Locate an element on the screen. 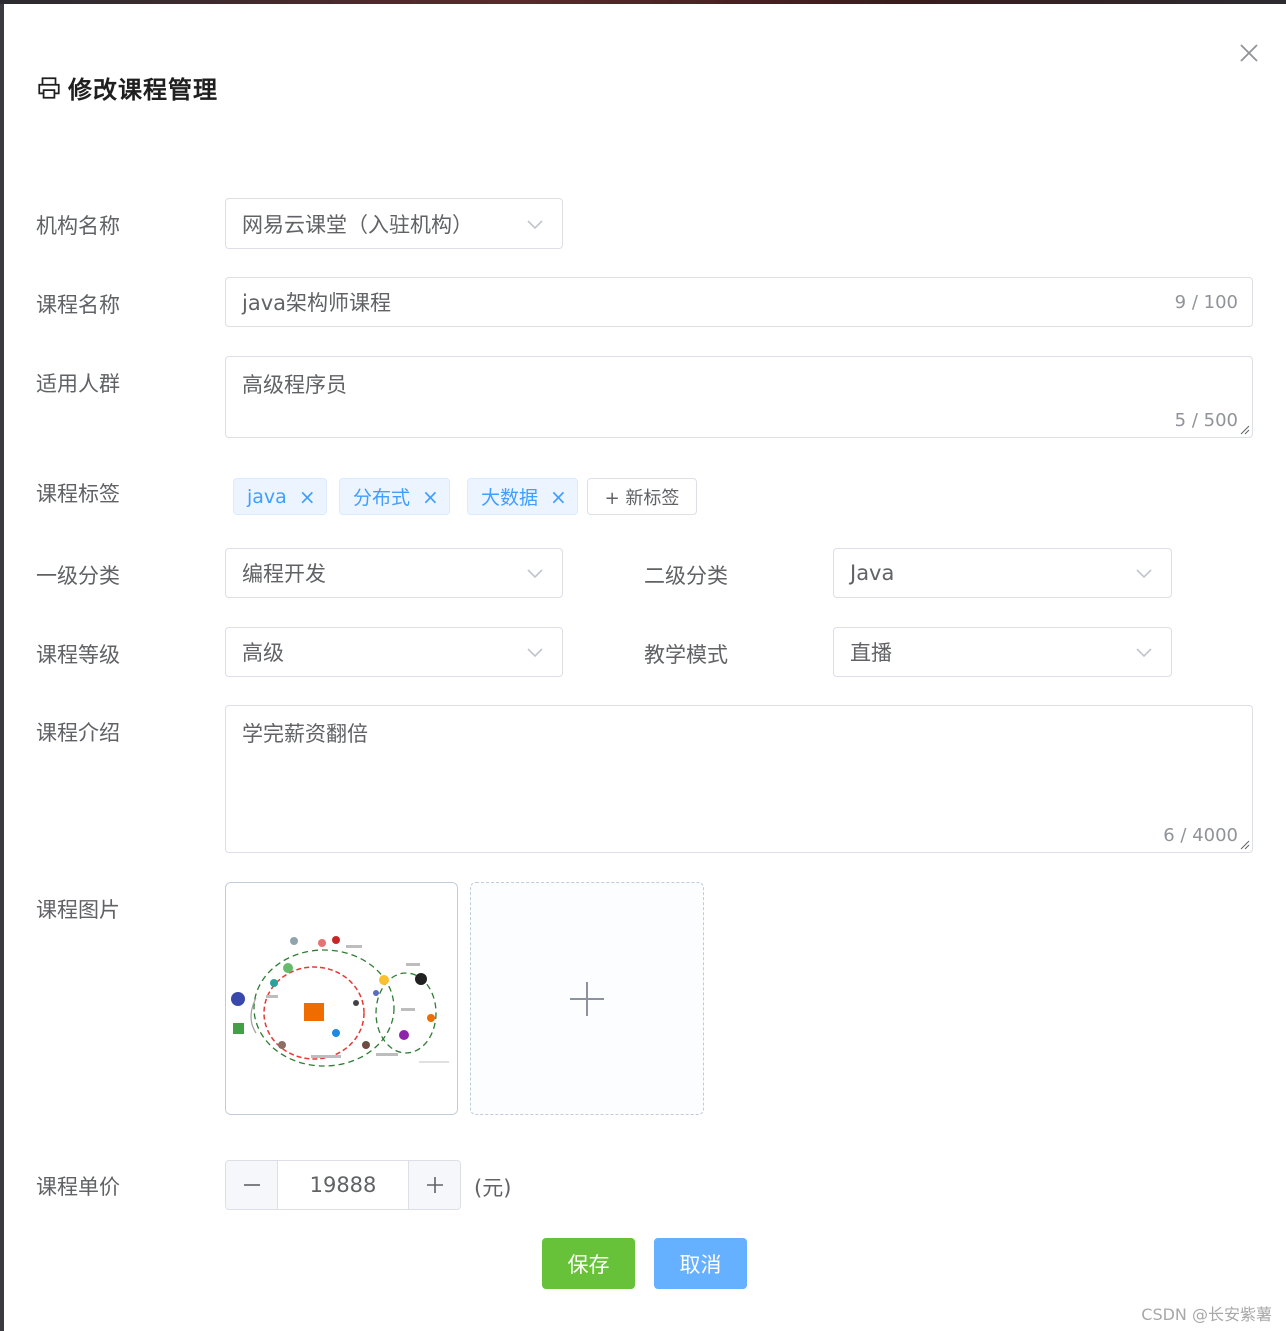  price-unit: (元) is located at coordinates (493, 1188).